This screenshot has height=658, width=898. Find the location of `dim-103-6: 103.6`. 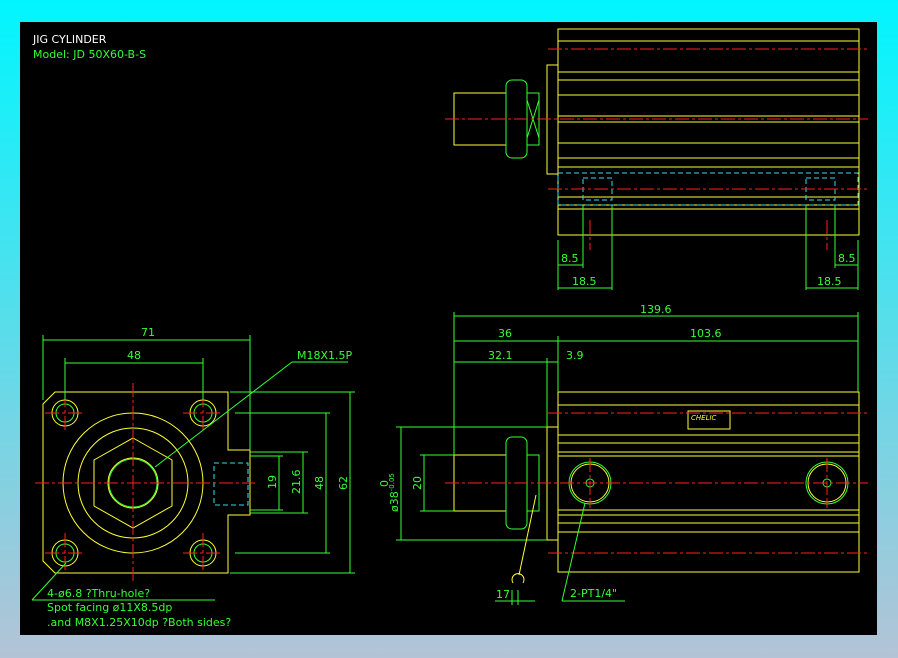

dim-103-6: 103.6 is located at coordinates (706, 333).